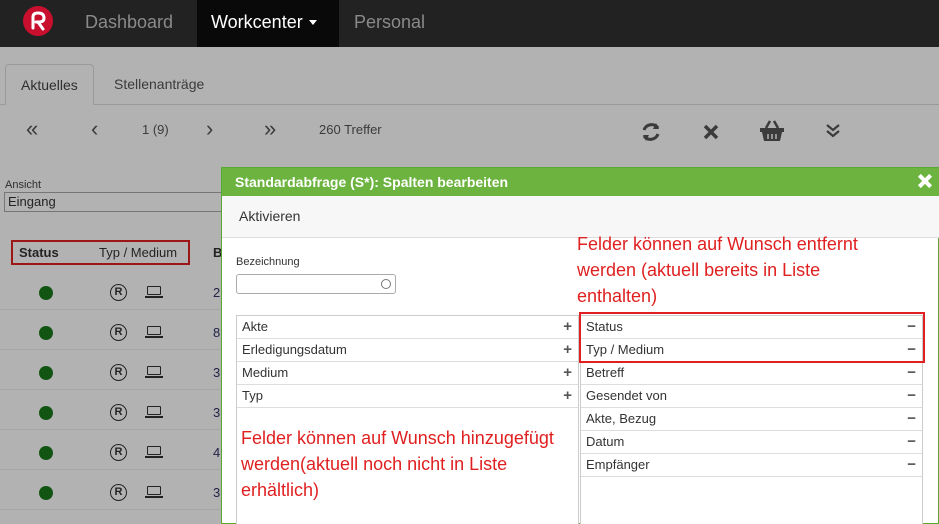 This screenshot has height=524, width=939. Describe the element at coordinates (580, 182) in the screenshot. I see `dialog-header: Standardabfrage (S*): Spalten bearbeiten` at that location.